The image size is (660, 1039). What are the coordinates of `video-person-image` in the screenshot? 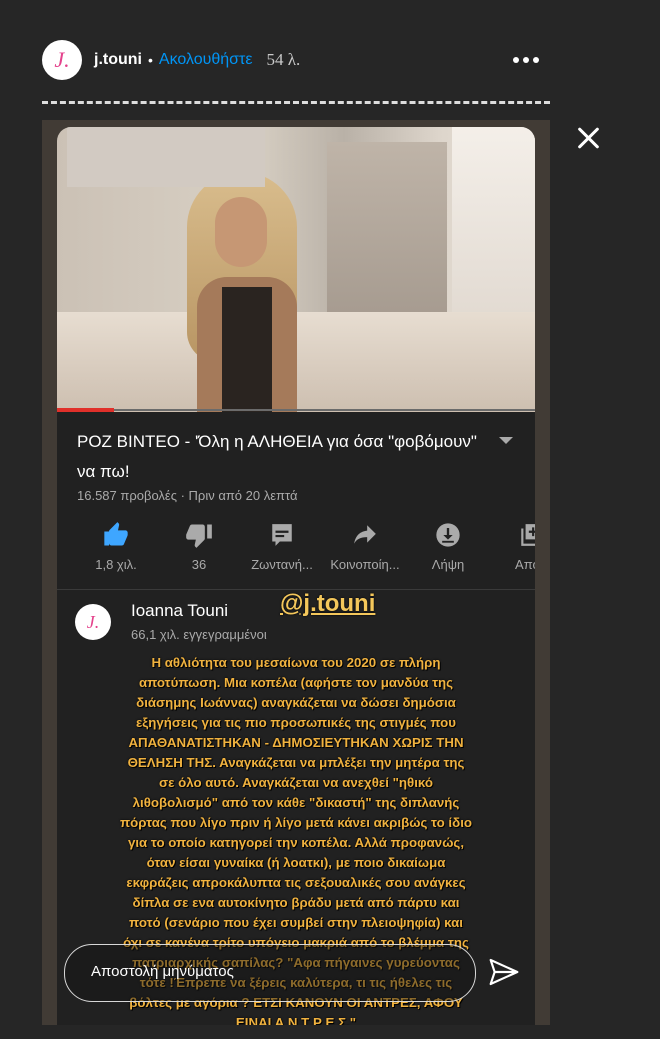 It's located at (247, 289).